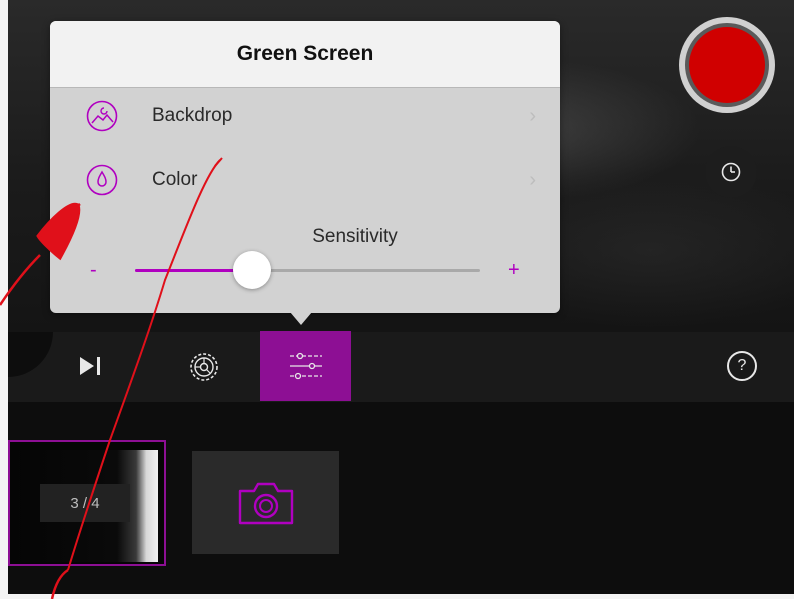  I want to click on sensitivity-minus: -, so click(93, 270).